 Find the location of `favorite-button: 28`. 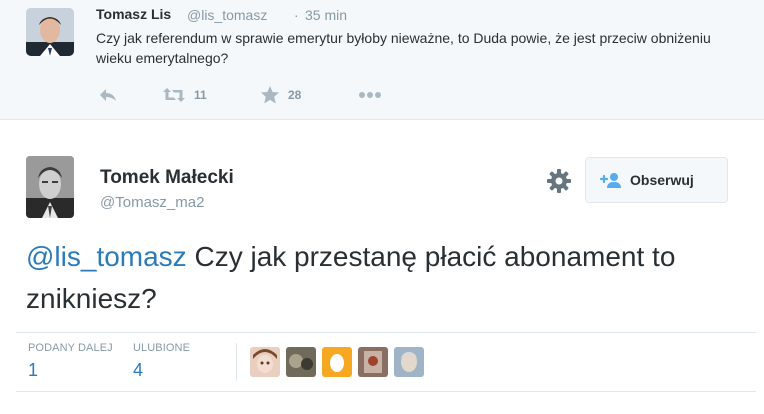

favorite-button: 28 is located at coordinates (280, 95).